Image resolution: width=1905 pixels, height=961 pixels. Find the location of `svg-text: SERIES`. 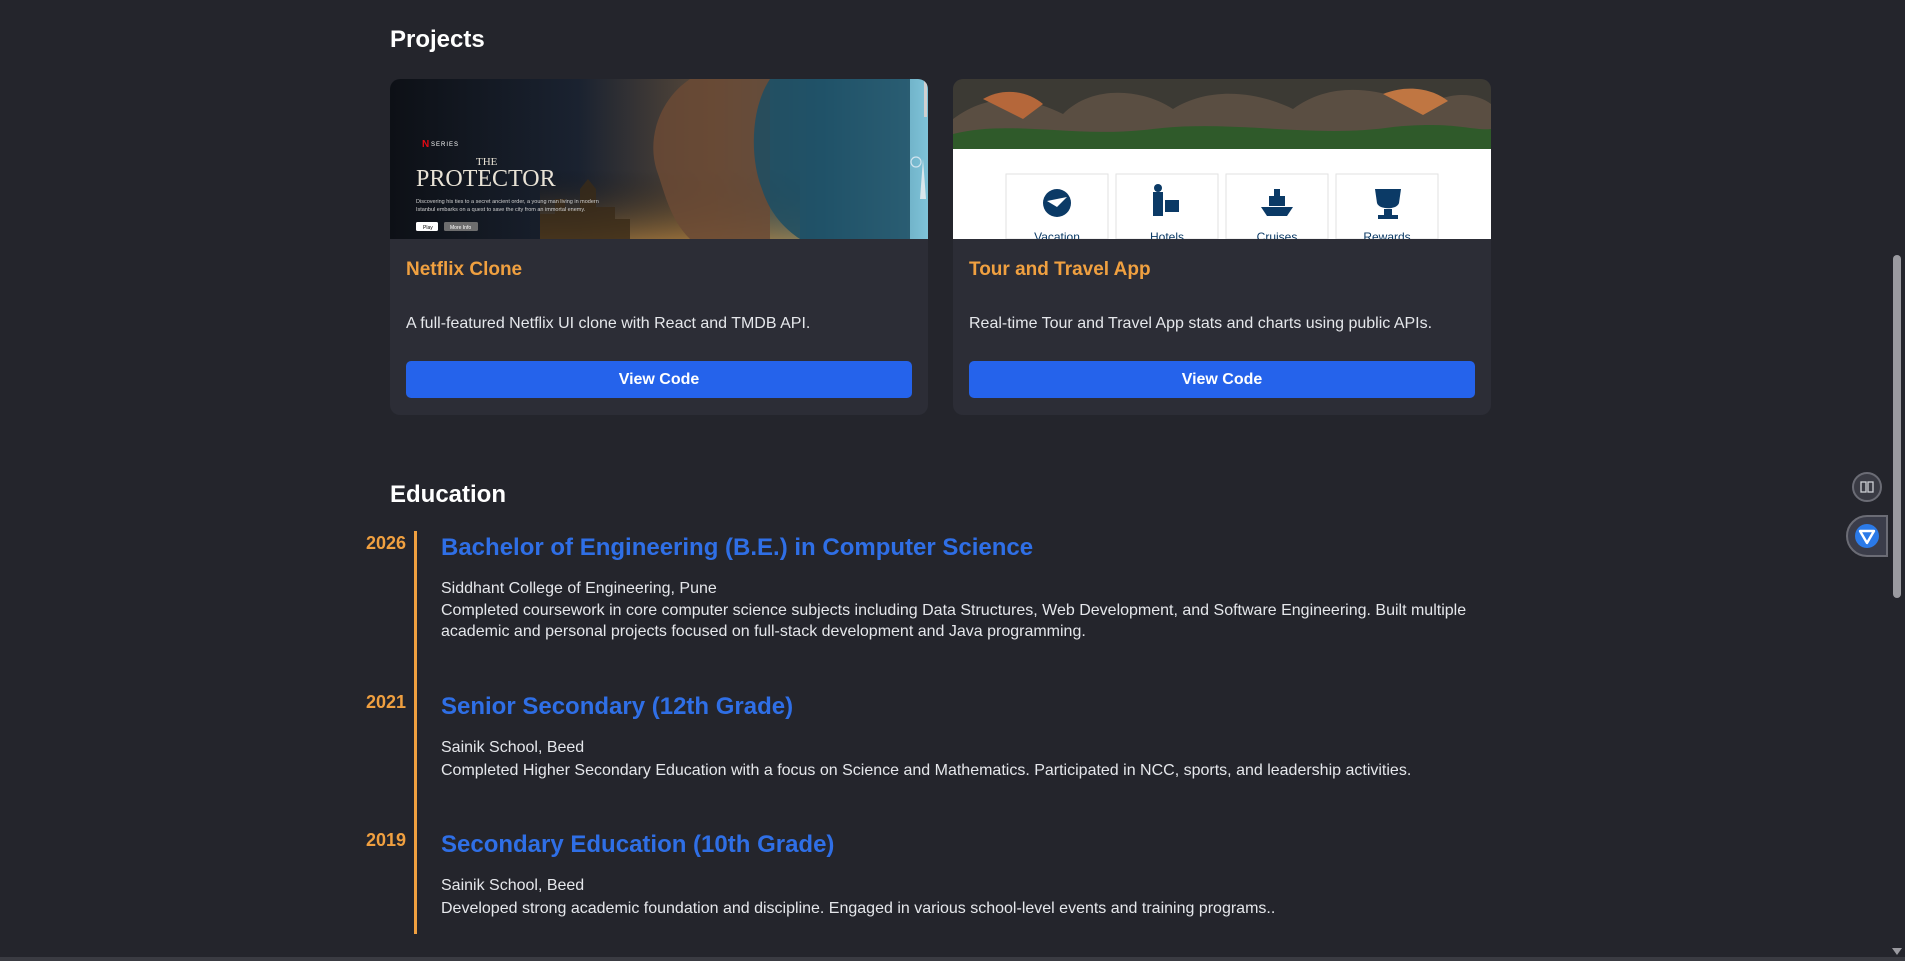

svg-text: SERIES is located at coordinates (445, 145).